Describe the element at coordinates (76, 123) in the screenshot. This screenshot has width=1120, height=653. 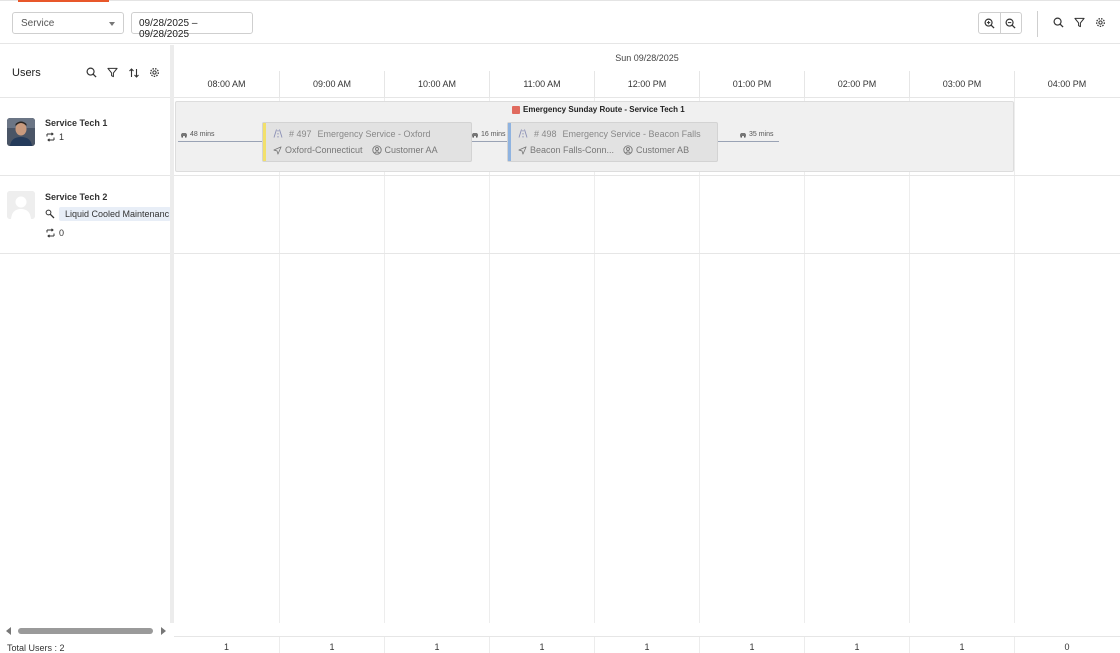
I see `user-name: Service Tech 1` at that location.